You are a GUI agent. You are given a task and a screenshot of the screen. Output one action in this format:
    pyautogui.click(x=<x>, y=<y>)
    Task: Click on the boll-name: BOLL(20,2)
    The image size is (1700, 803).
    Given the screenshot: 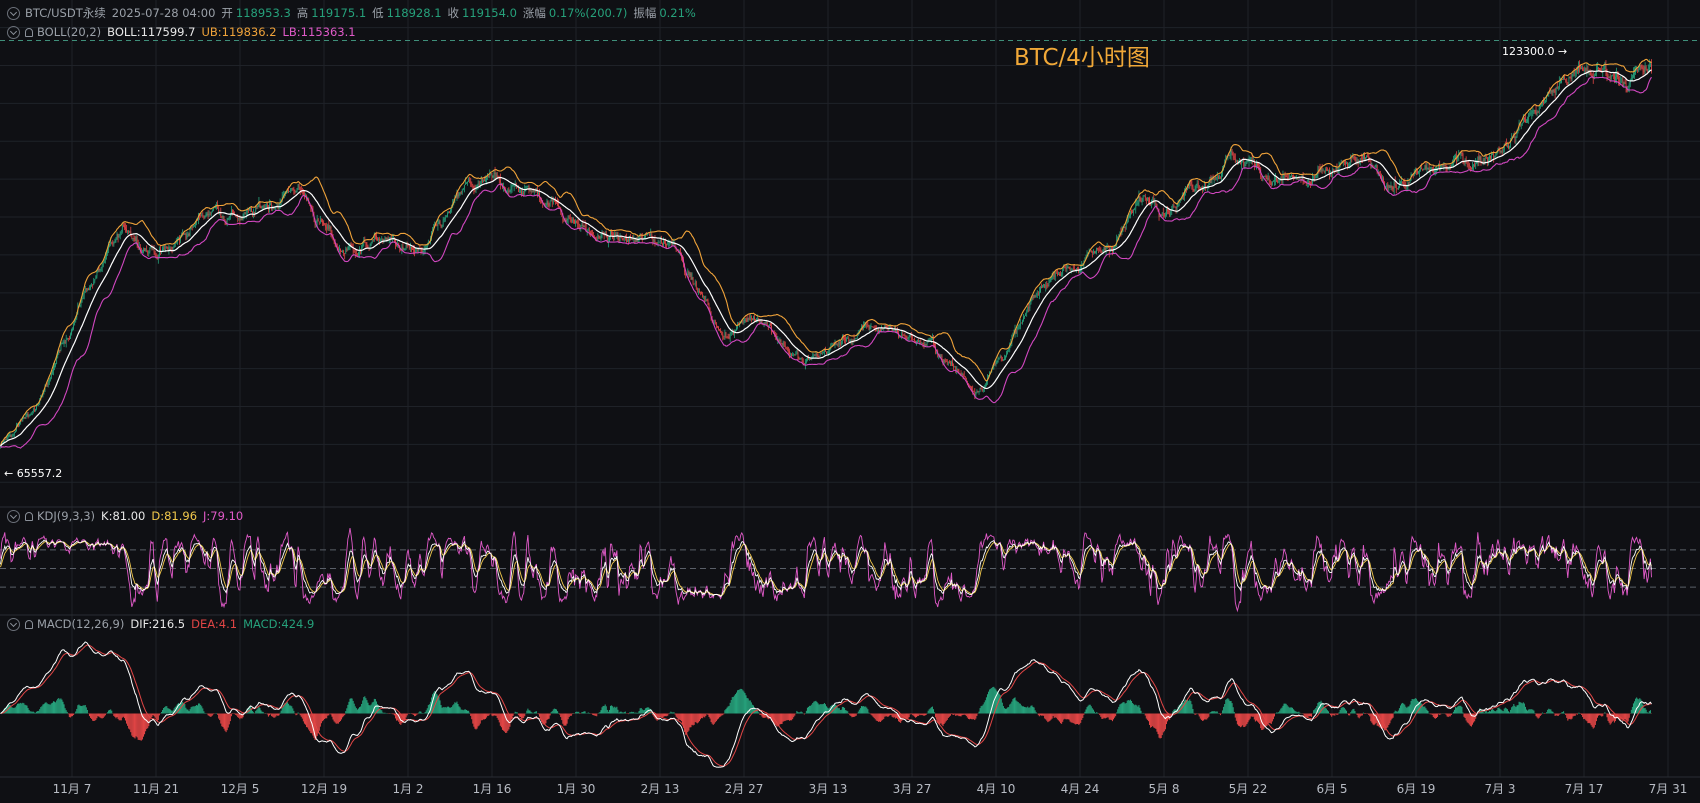 What is the action you would take?
    pyautogui.click(x=69, y=32)
    